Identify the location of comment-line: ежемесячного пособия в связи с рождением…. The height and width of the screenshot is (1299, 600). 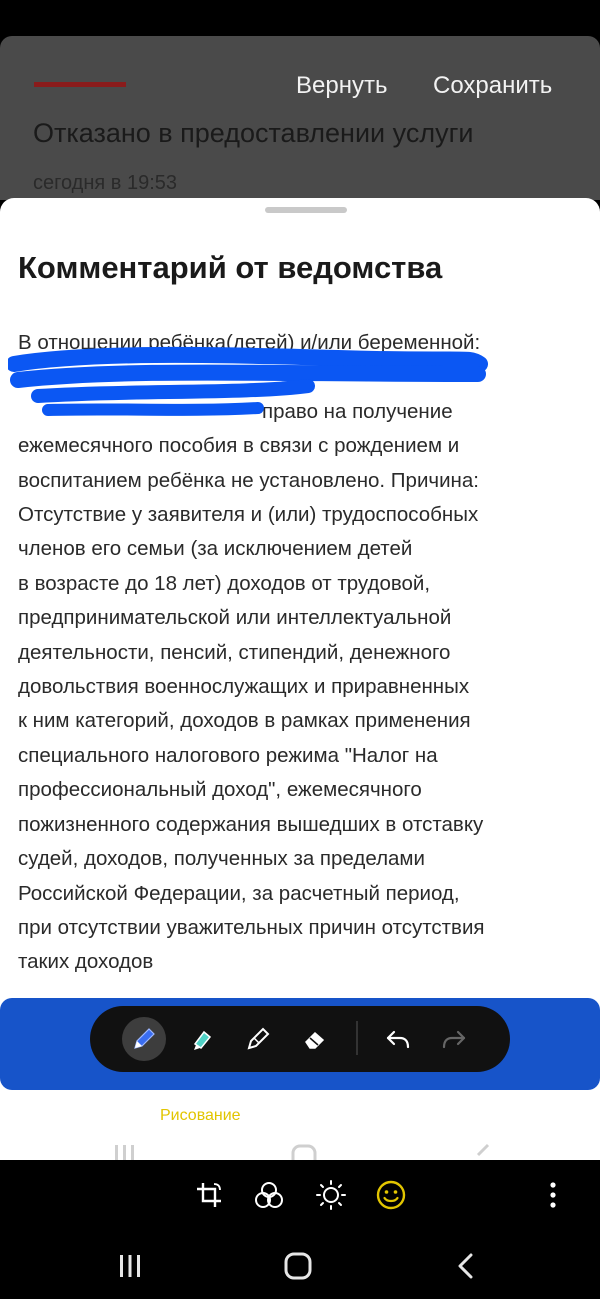
(239, 446).